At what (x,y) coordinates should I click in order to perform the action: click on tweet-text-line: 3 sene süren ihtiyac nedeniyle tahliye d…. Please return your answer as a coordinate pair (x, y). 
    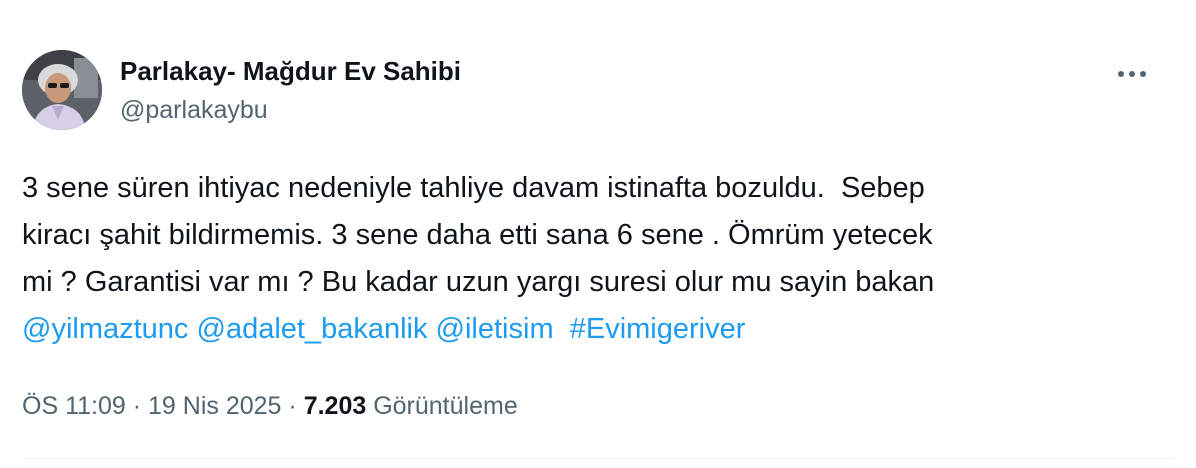
    Looking at the image, I should click on (473, 188).